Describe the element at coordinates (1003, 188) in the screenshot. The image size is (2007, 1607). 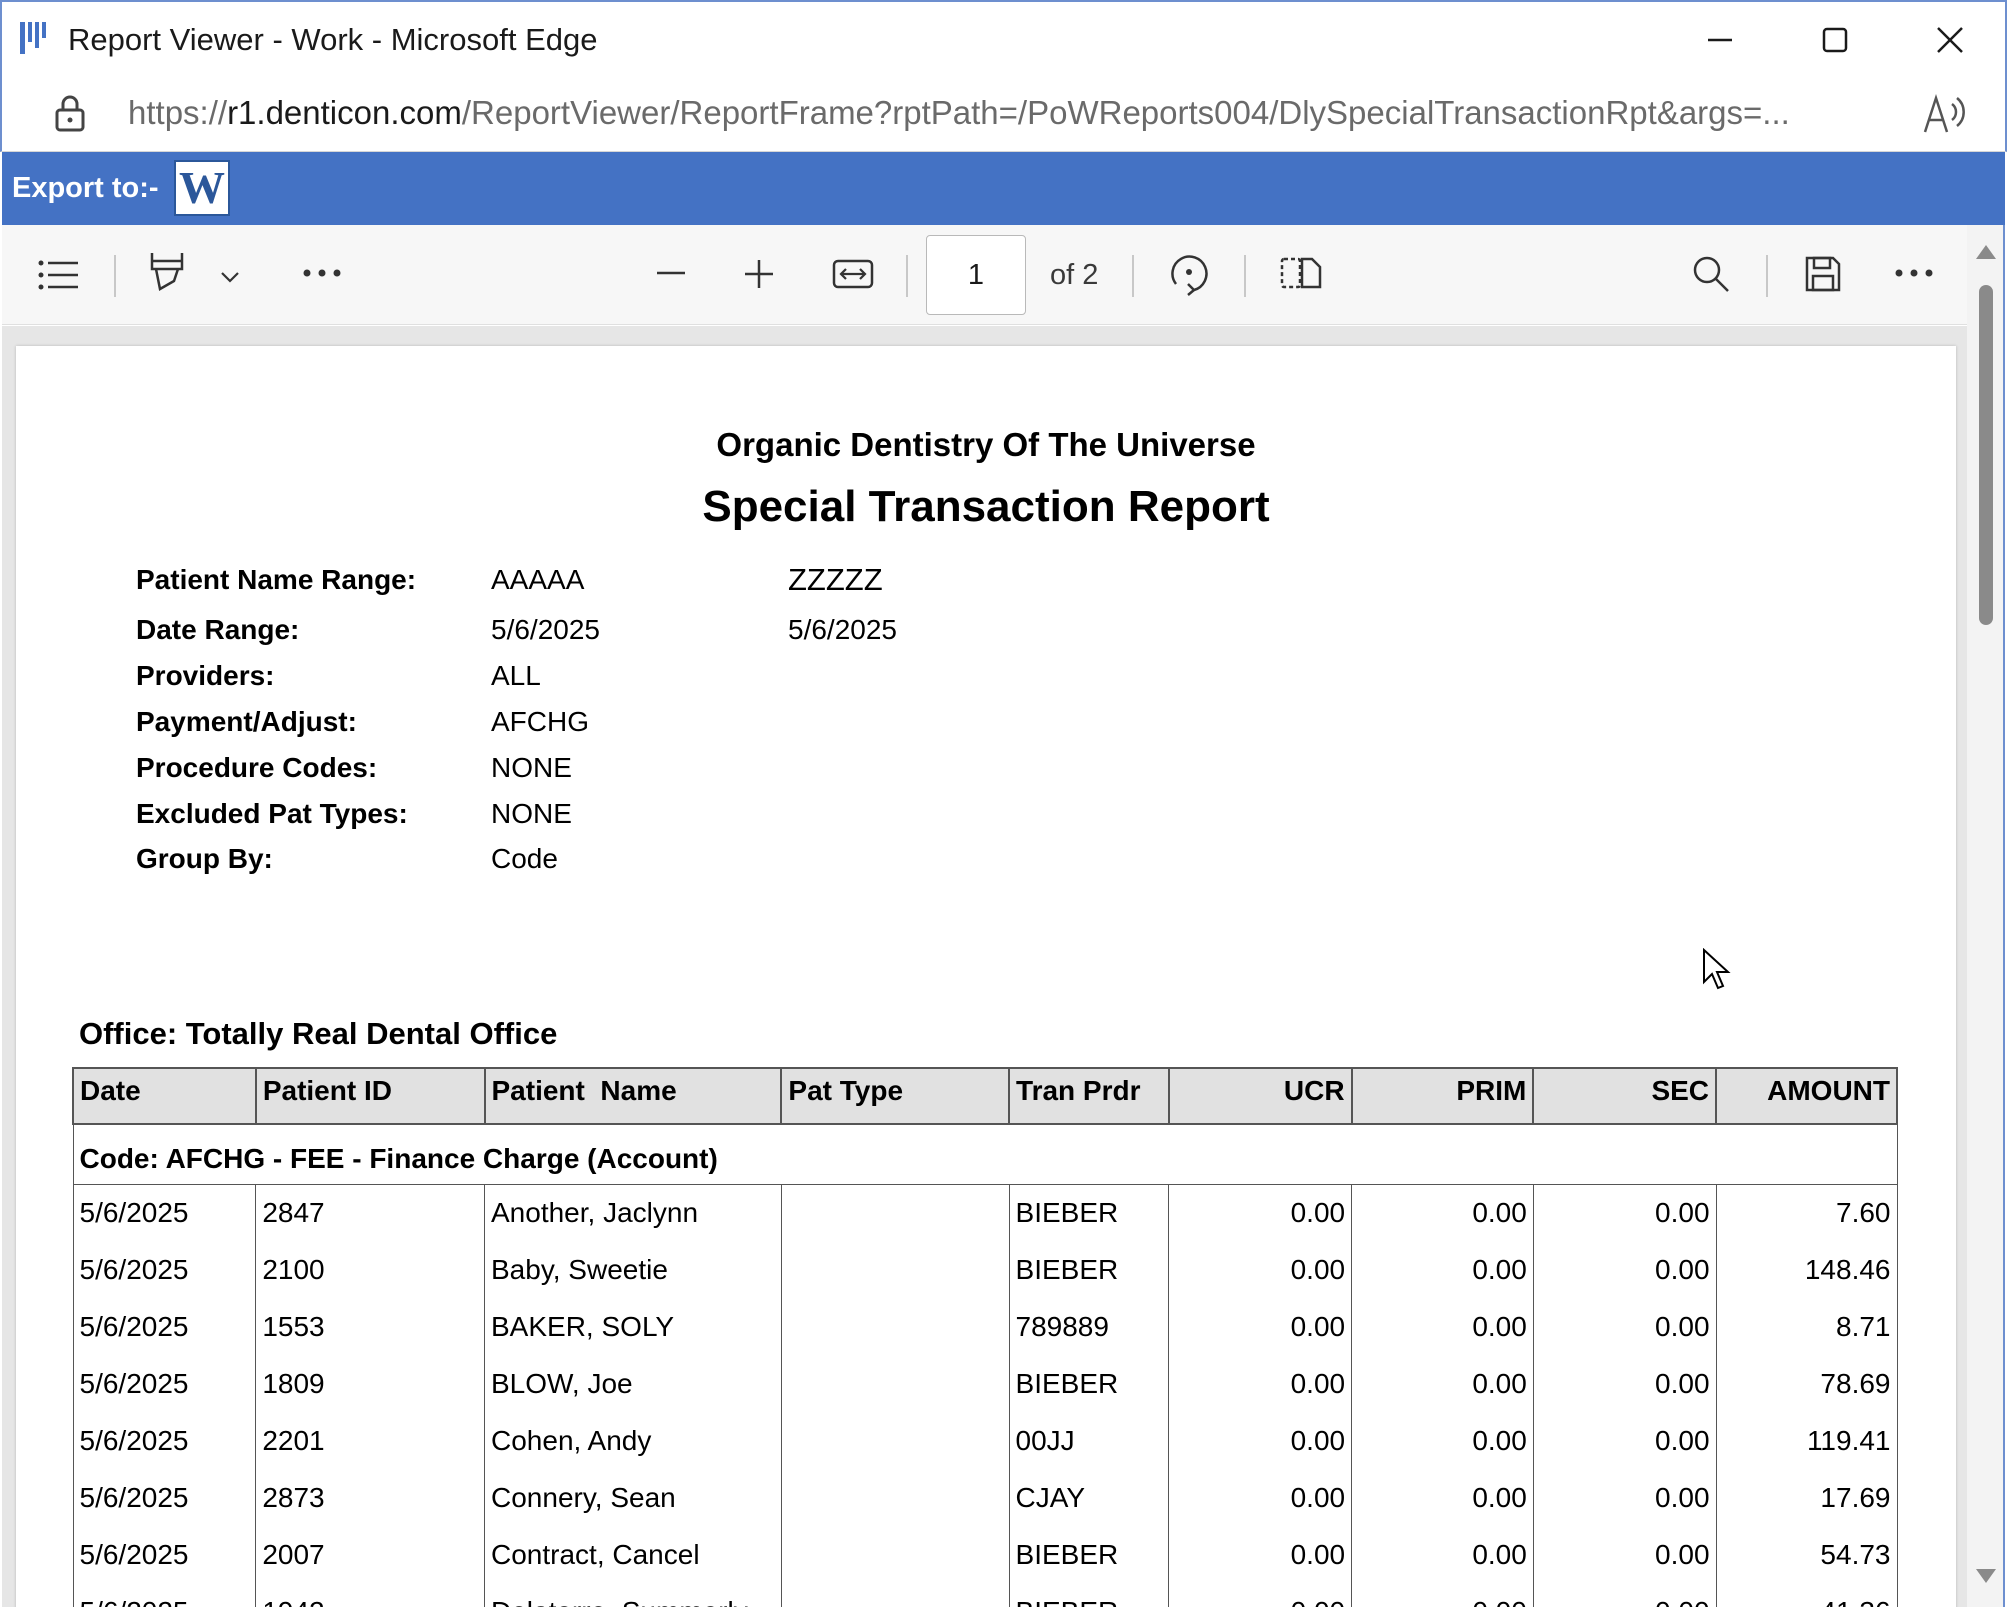
I see `export-bar: Export to:- W` at that location.